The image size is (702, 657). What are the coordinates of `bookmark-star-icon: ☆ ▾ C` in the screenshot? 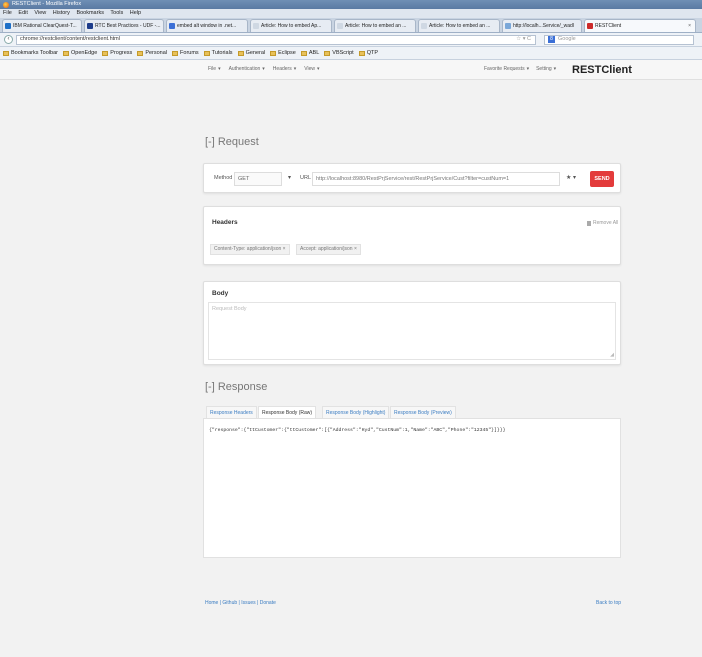 It's located at (523, 39).